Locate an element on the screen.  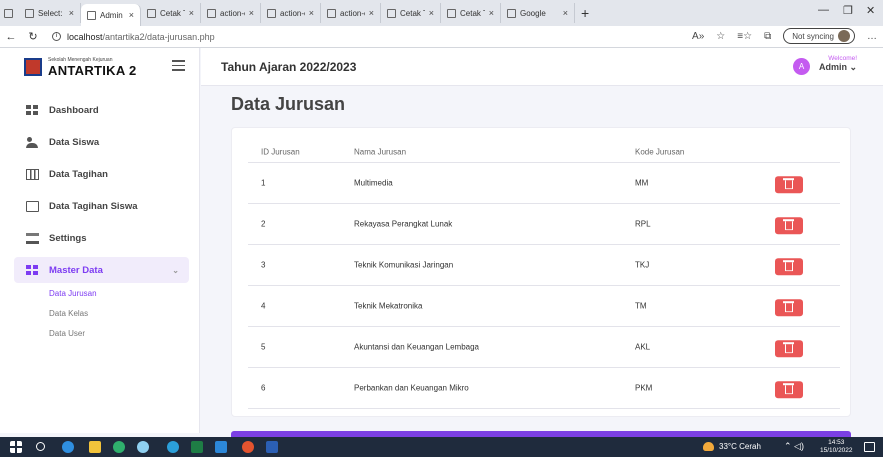
refresh-icon: ↻ is located at coordinates (33, 36).